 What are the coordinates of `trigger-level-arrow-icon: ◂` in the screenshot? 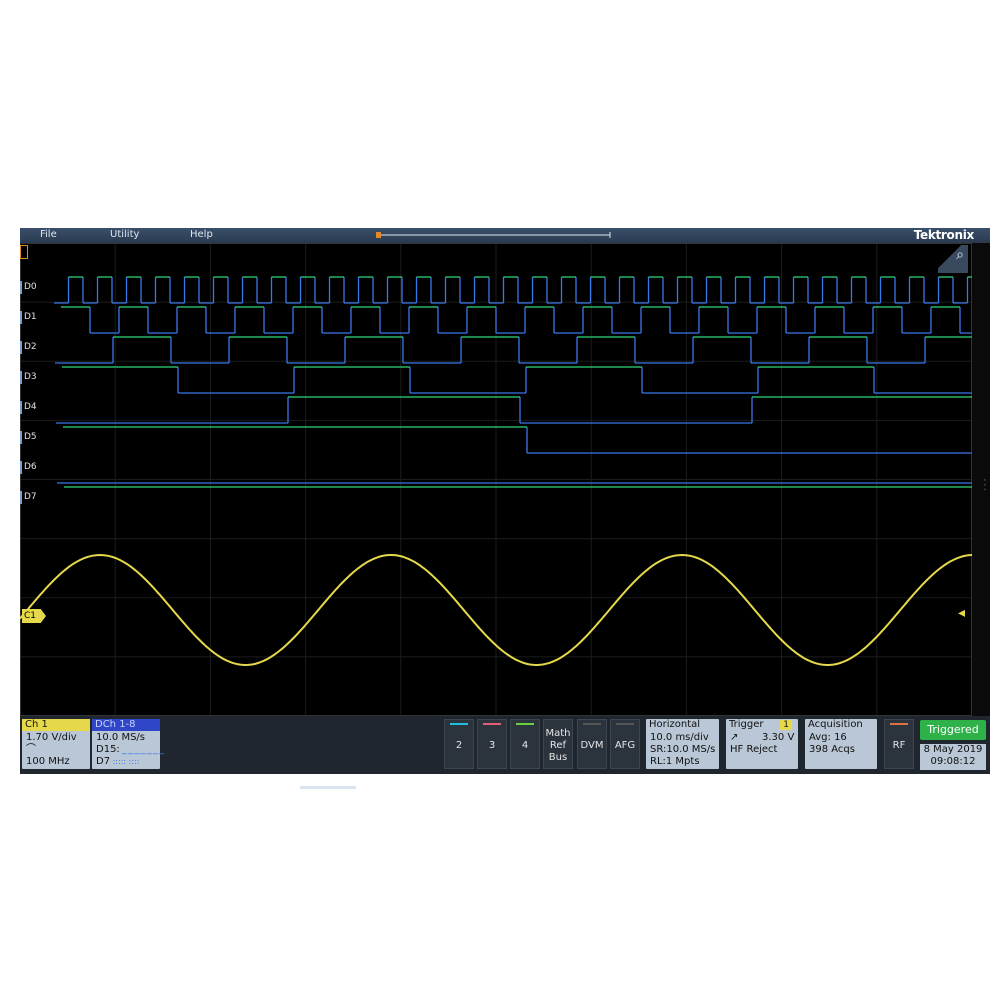 It's located at (961, 613).